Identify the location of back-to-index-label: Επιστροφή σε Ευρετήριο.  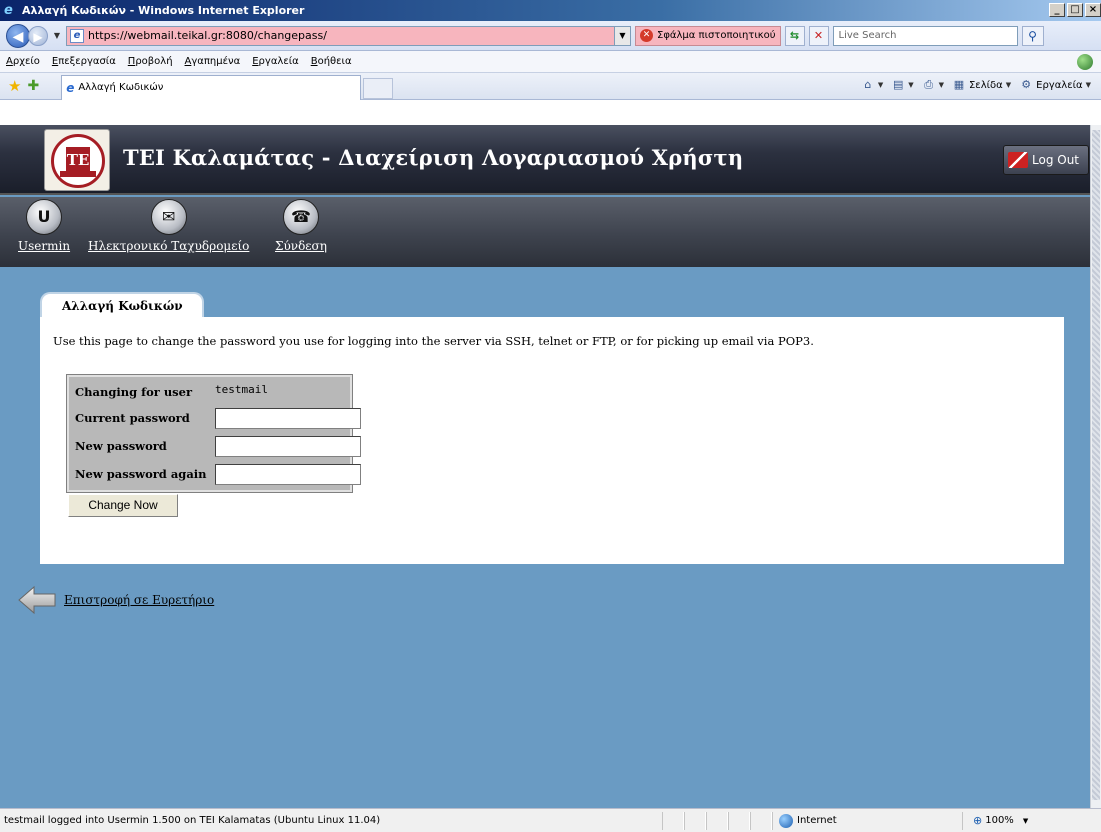
(139, 600).